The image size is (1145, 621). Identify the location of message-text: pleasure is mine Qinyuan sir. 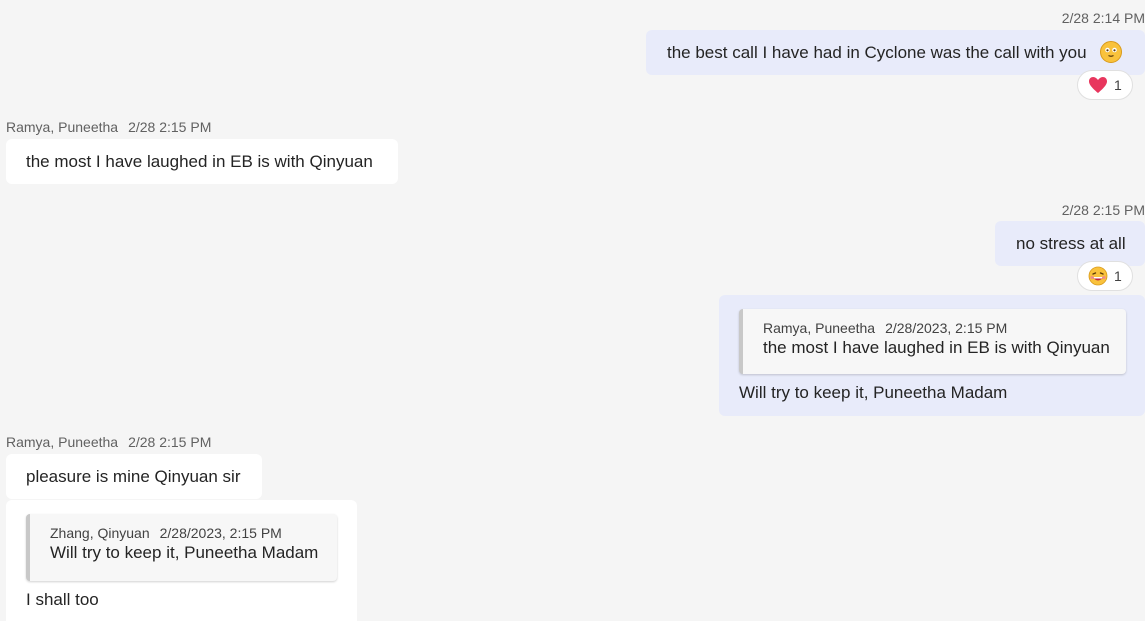
(133, 476).